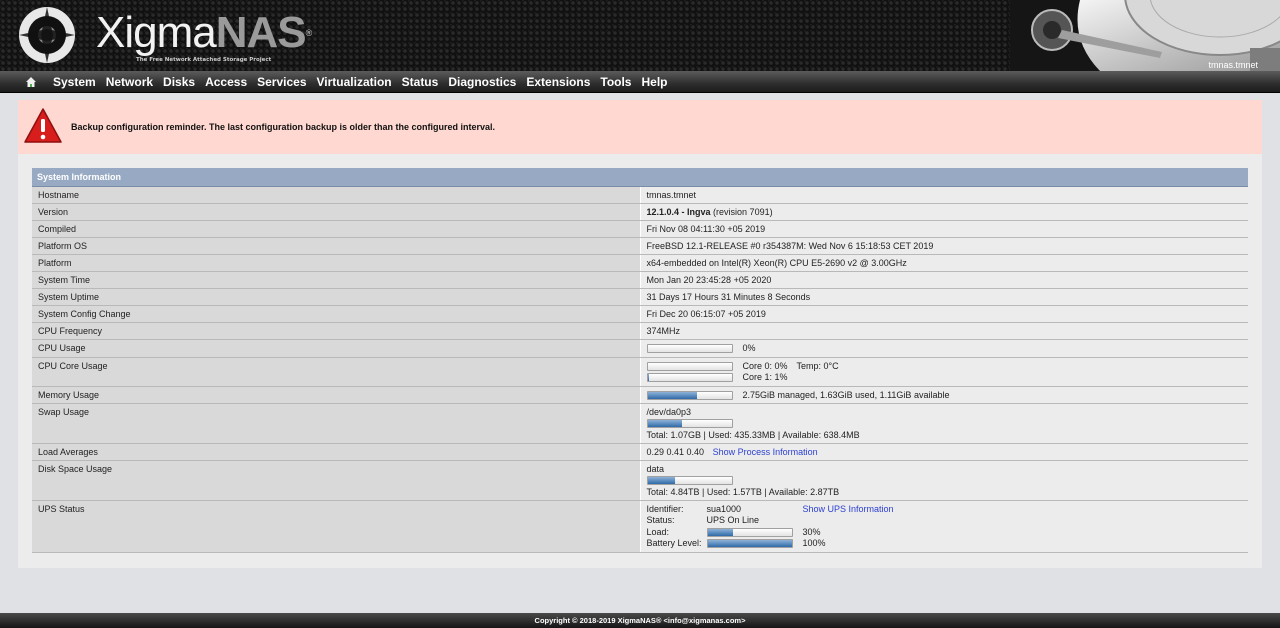 This screenshot has width=1280, height=628. I want to click on nav-tools: Tools, so click(615, 82).